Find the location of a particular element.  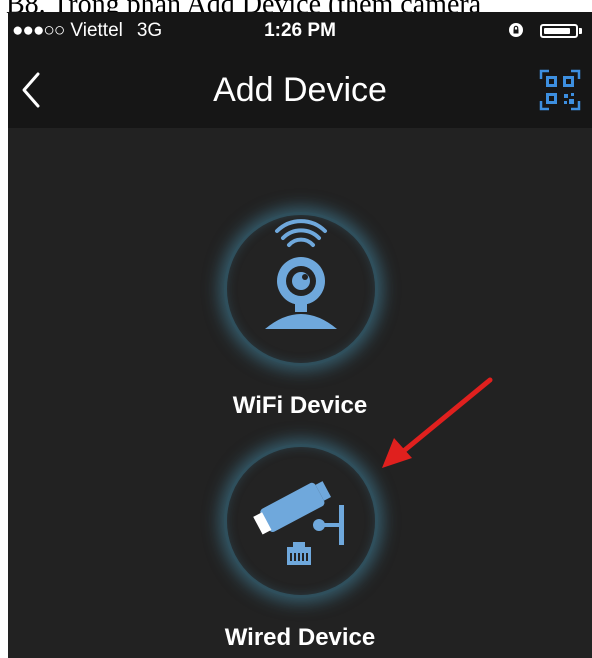

battery-icon is located at coordinates (559, 31).